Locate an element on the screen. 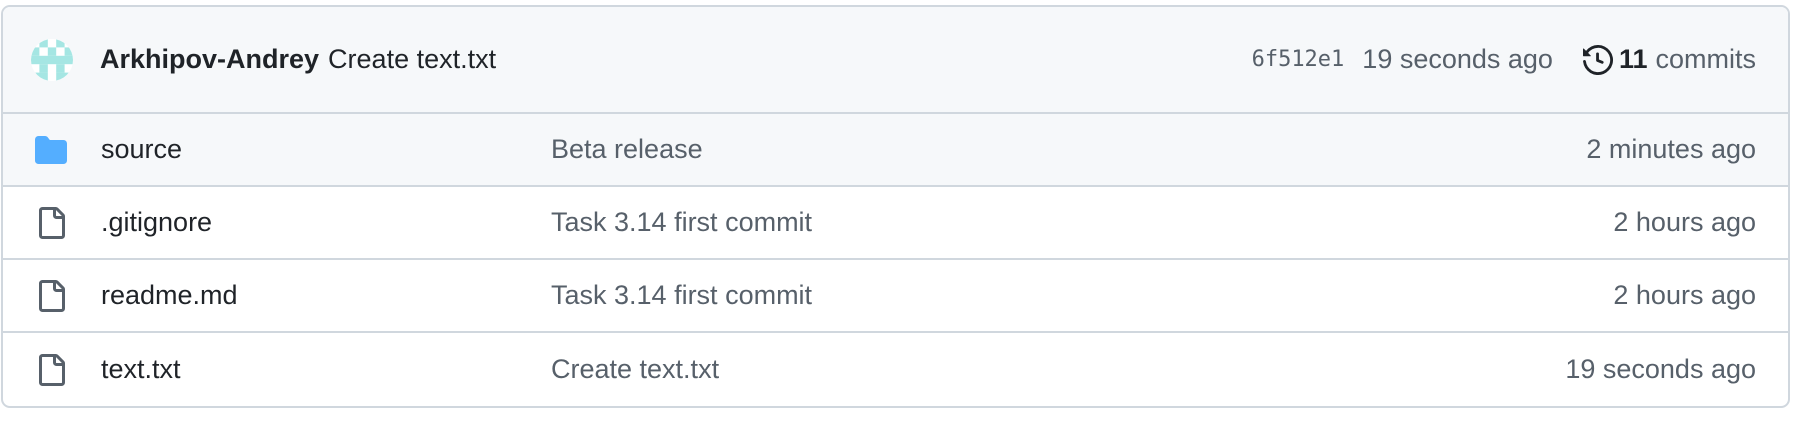  file-commit-message-link: Create text.txt is located at coordinates (1058, 369).